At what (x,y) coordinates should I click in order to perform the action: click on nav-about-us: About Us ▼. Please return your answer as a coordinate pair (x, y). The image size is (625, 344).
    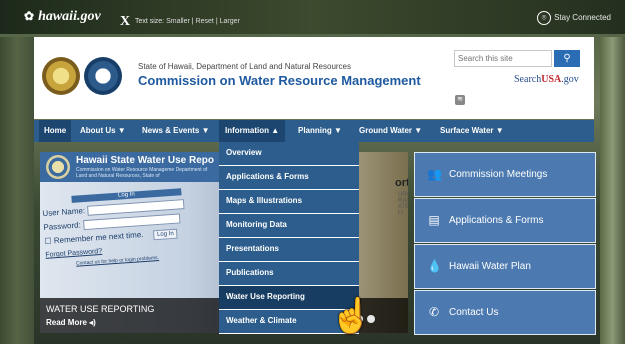
    Looking at the image, I should click on (103, 131).